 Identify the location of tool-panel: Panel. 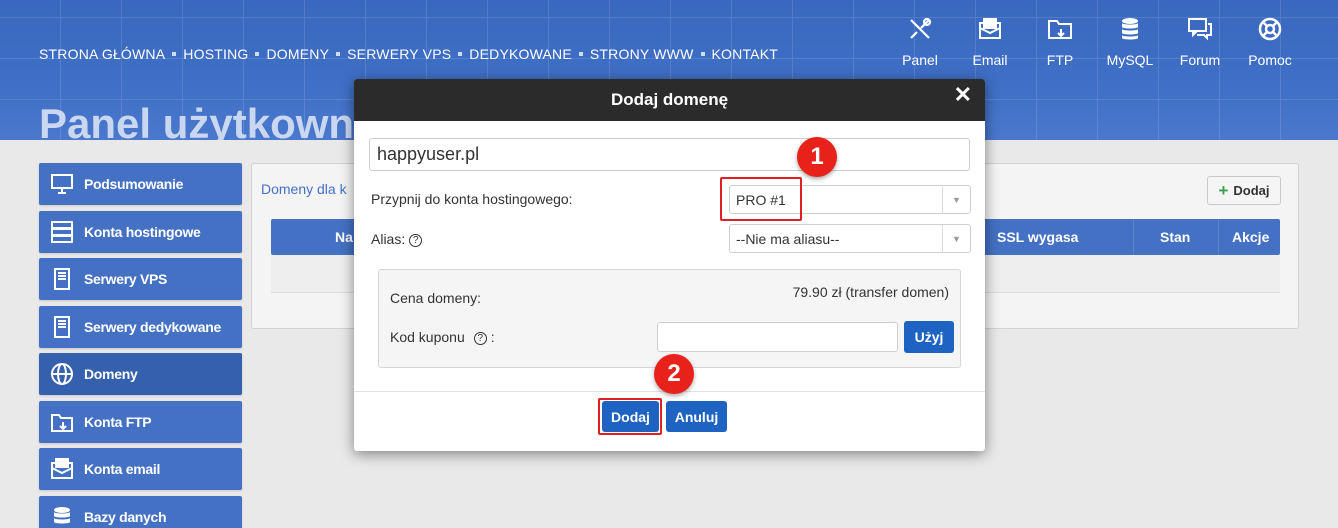
(920, 41).